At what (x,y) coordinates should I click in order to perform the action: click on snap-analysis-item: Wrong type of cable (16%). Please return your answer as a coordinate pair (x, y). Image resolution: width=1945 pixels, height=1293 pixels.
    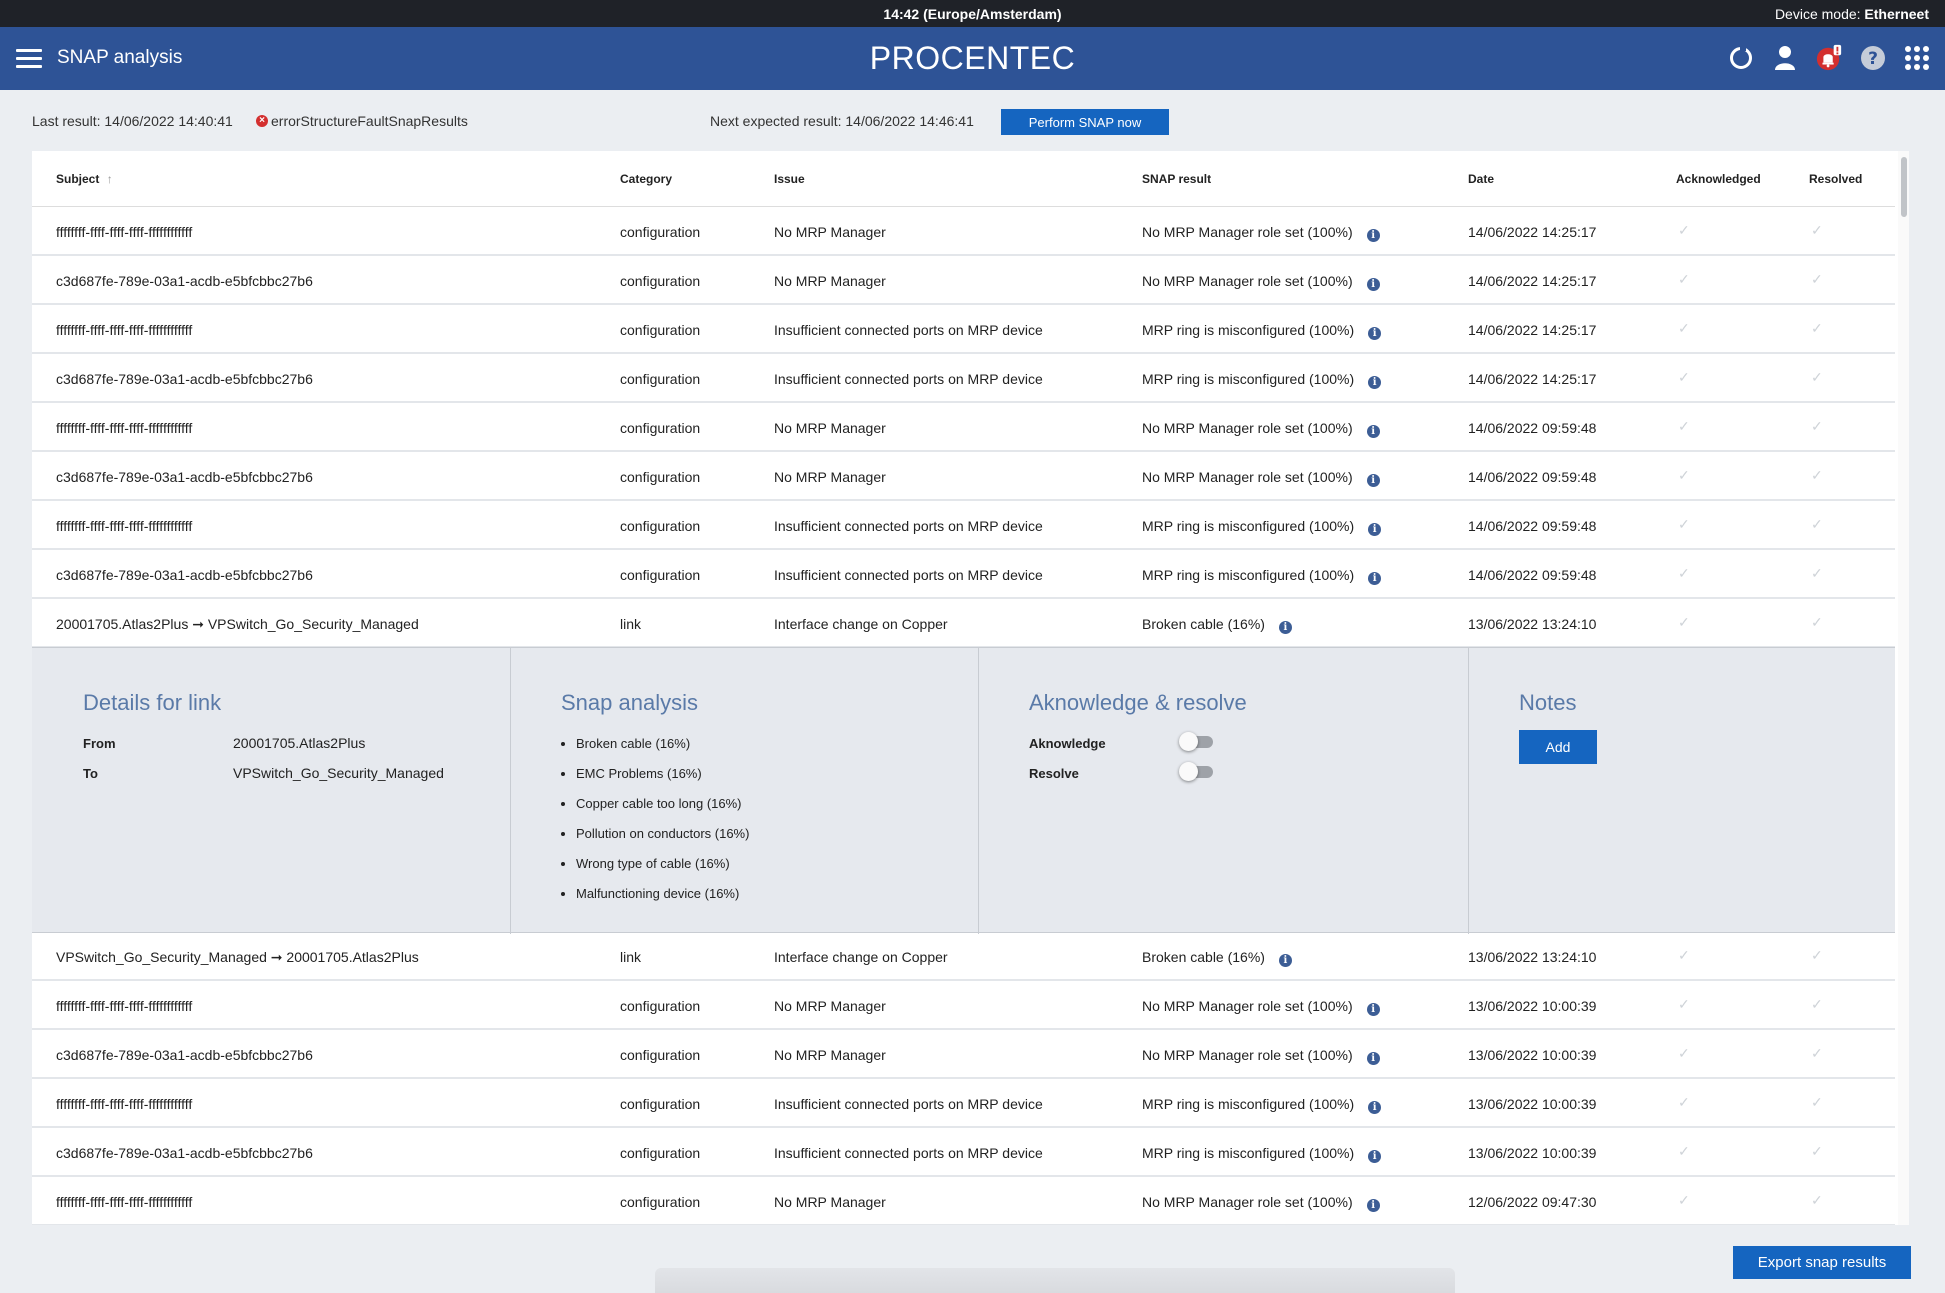
    Looking at the image, I should click on (645, 863).